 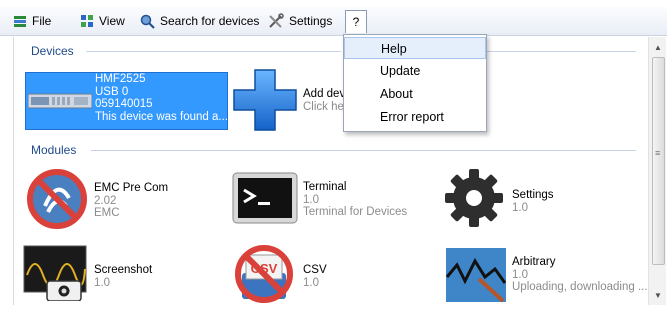 What do you see at coordinates (394, 49) in the screenshot?
I see `menu-item-help-label: Help` at bounding box center [394, 49].